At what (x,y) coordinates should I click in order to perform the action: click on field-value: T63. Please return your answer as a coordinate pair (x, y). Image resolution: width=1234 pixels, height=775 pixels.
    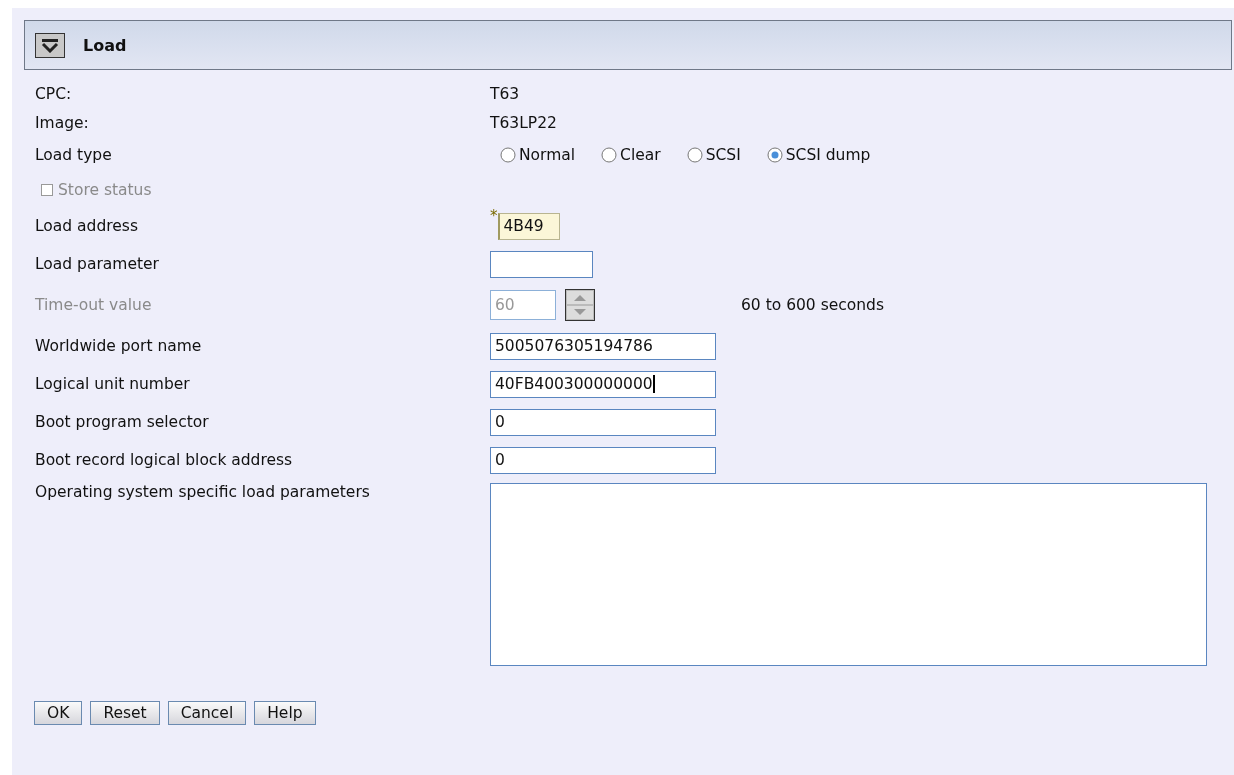
    Looking at the image, I should click on (505, 93).